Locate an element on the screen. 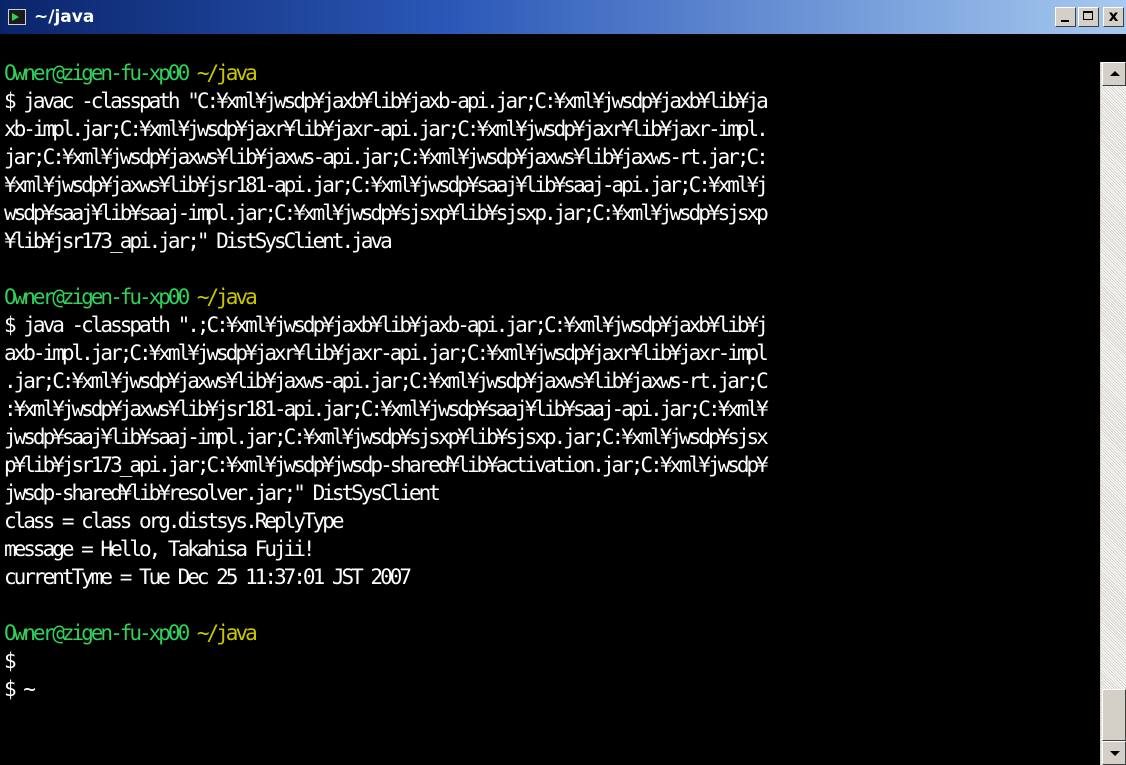 Image resolution: width=1126 pixels, height=765 pixels. scroll-up-arrow-icon is located at coordinates (1114, 74).